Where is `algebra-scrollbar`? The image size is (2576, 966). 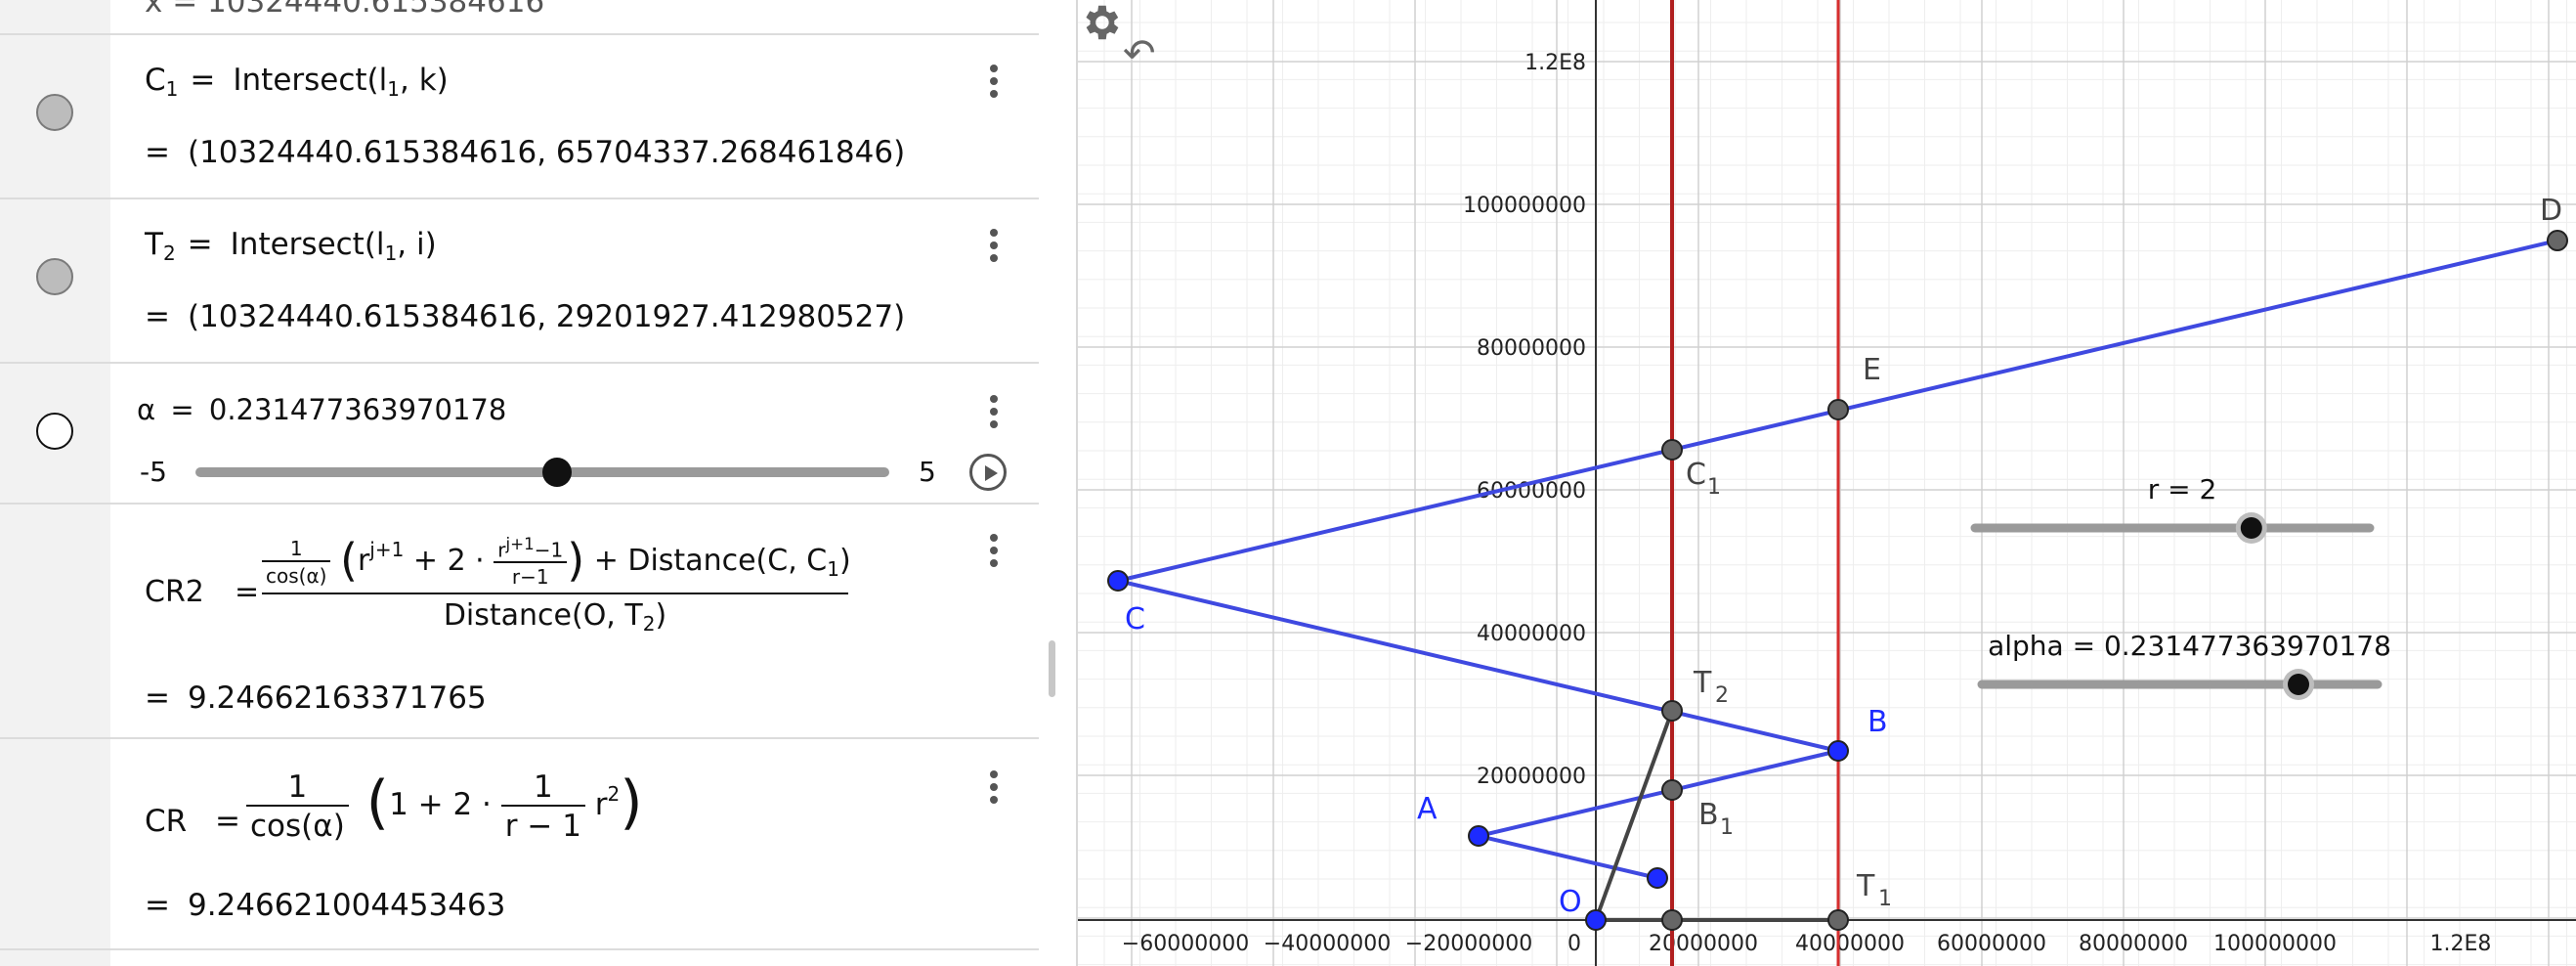
algebra-scrollbar is located at coordinates (1052, 668).